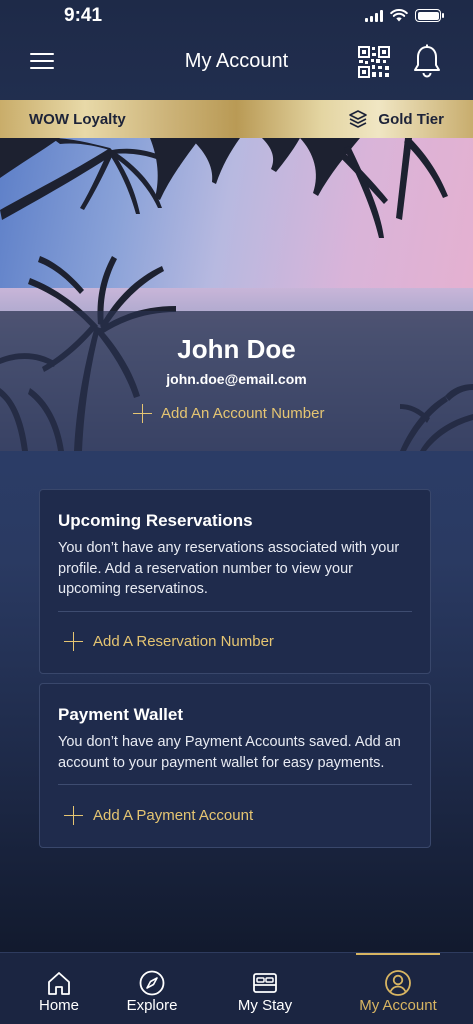 This screenshot has height=1024, width=473. I want to click on status-bar: 9:41, so click(236, 17).